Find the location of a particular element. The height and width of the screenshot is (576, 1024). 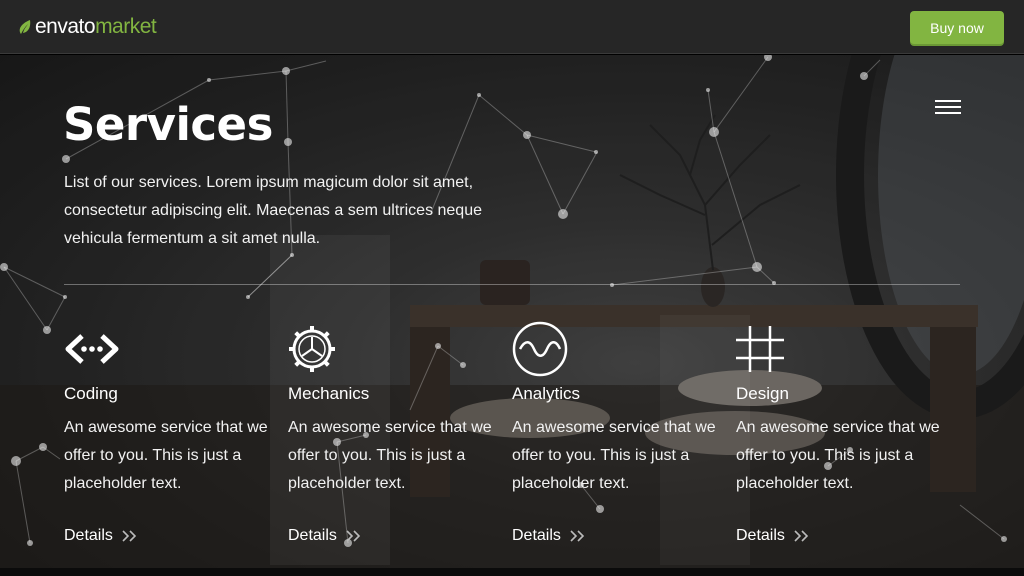

service-name: Mechanics is located at coordinates (329, 393).